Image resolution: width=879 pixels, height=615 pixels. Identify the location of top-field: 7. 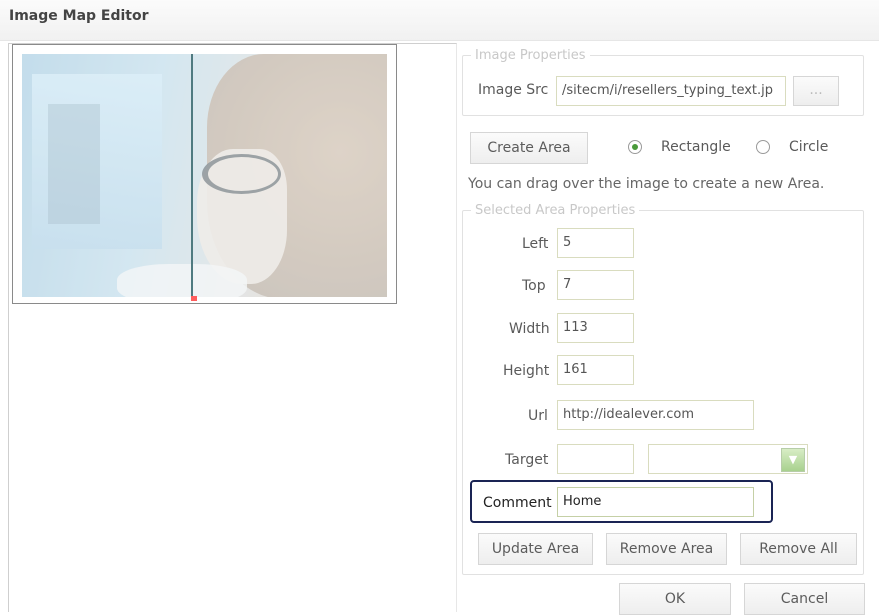
(595, 285).